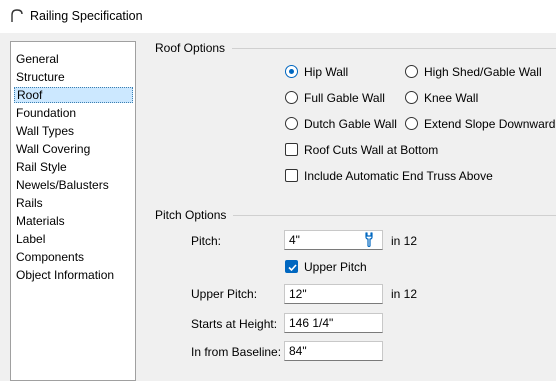 The image size is (556, 381). I want to click on roof-options-divider, so click(394, 48).